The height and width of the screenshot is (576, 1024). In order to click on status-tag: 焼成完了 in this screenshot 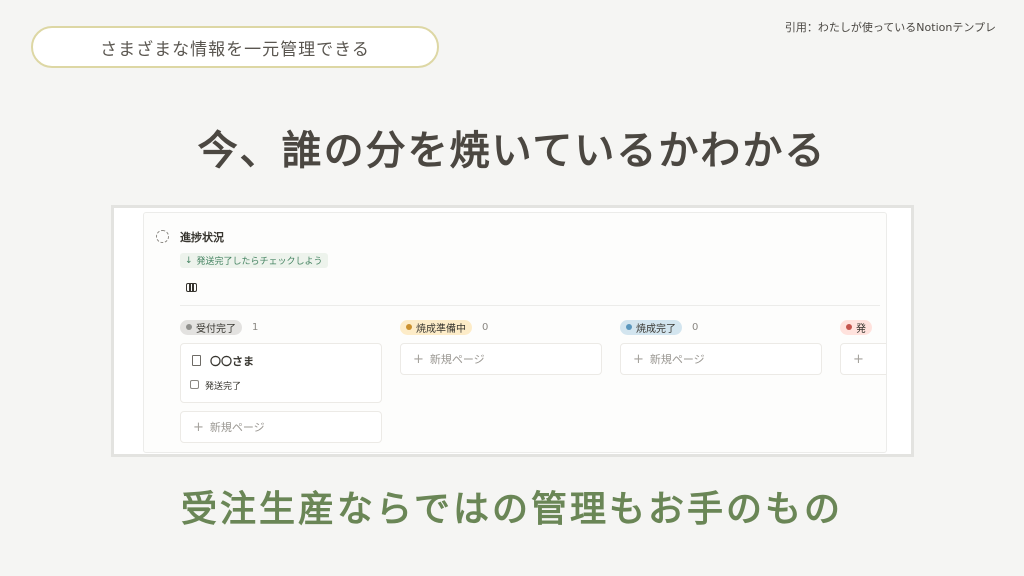, I will do `click(651, 327)`.